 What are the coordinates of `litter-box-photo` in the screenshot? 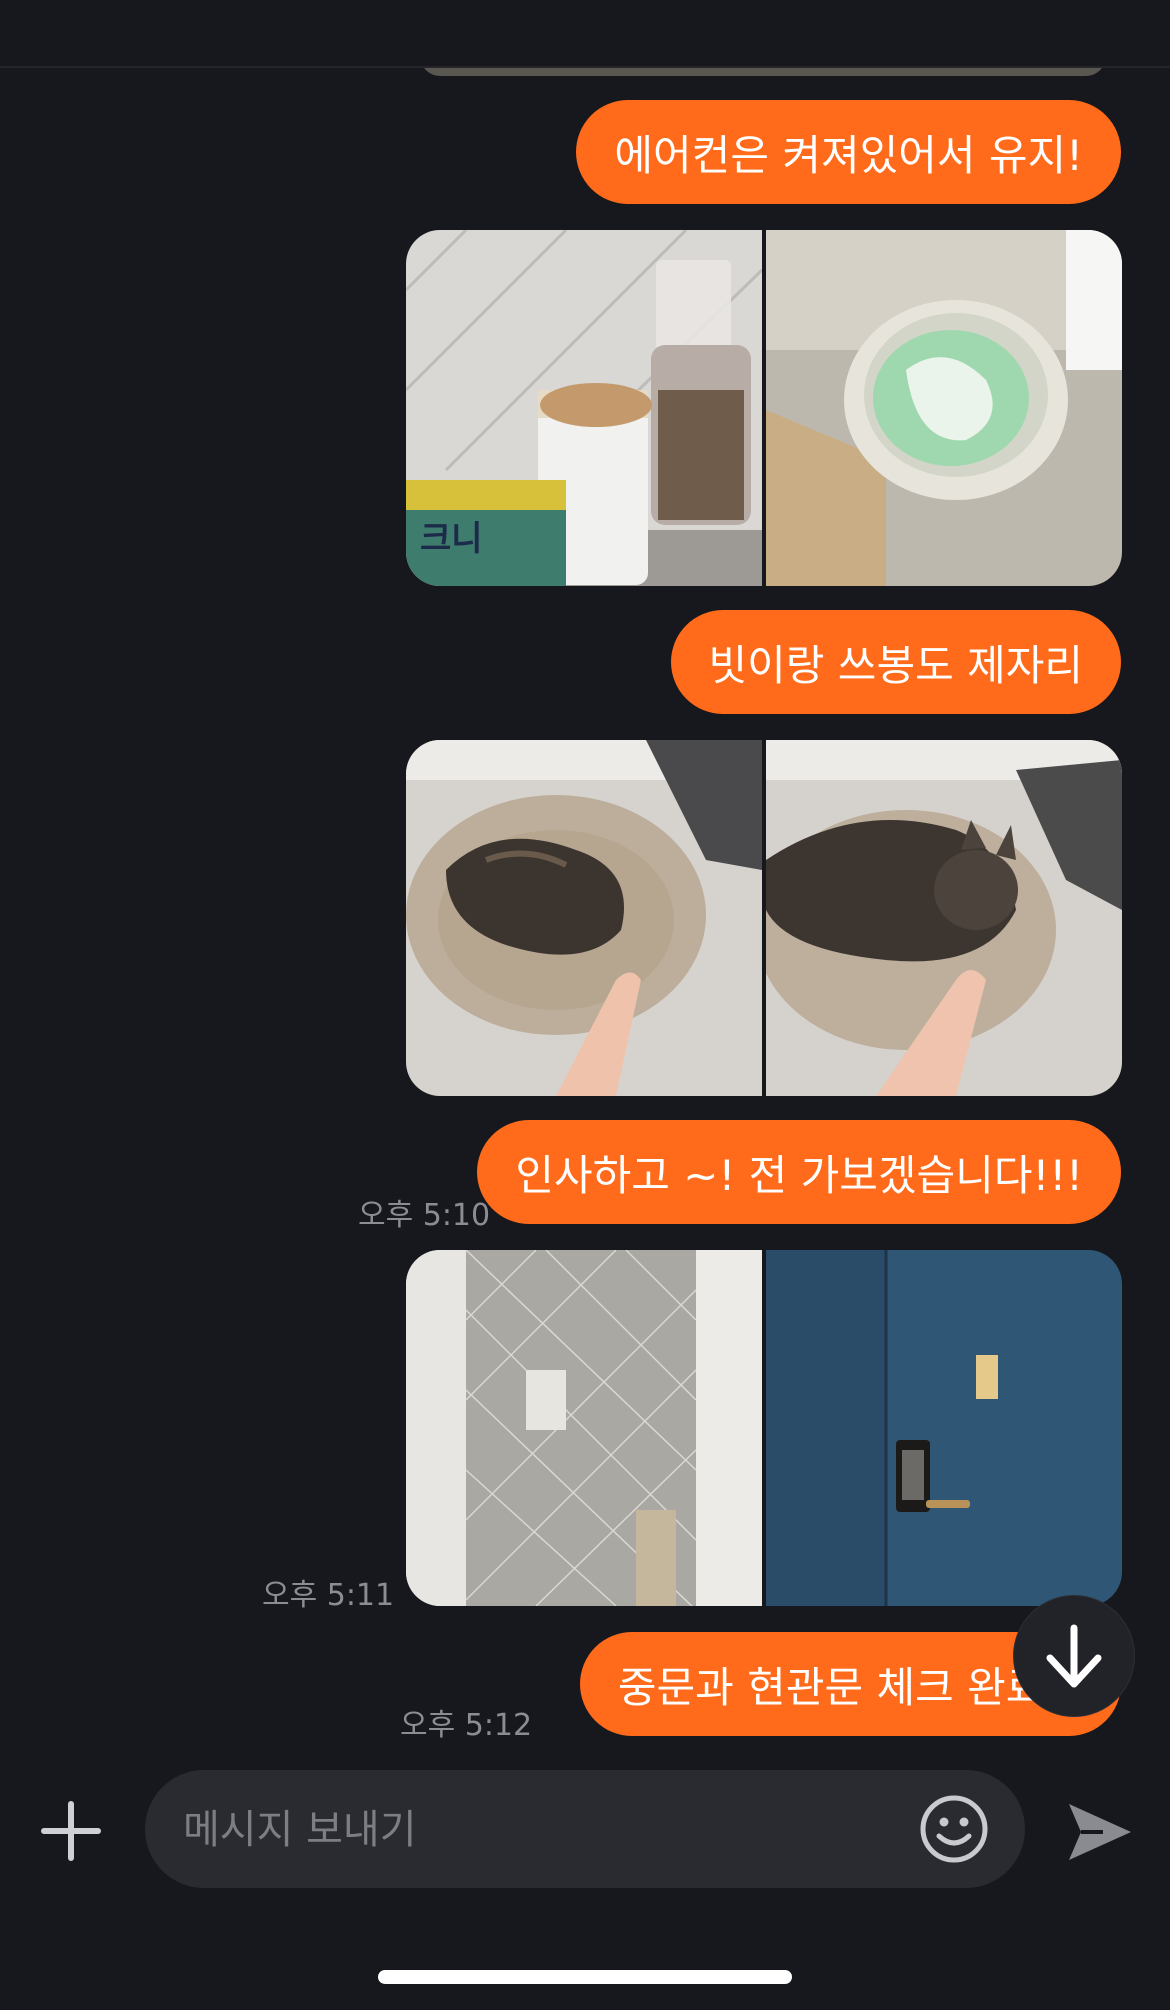 It's located at (944, 408).